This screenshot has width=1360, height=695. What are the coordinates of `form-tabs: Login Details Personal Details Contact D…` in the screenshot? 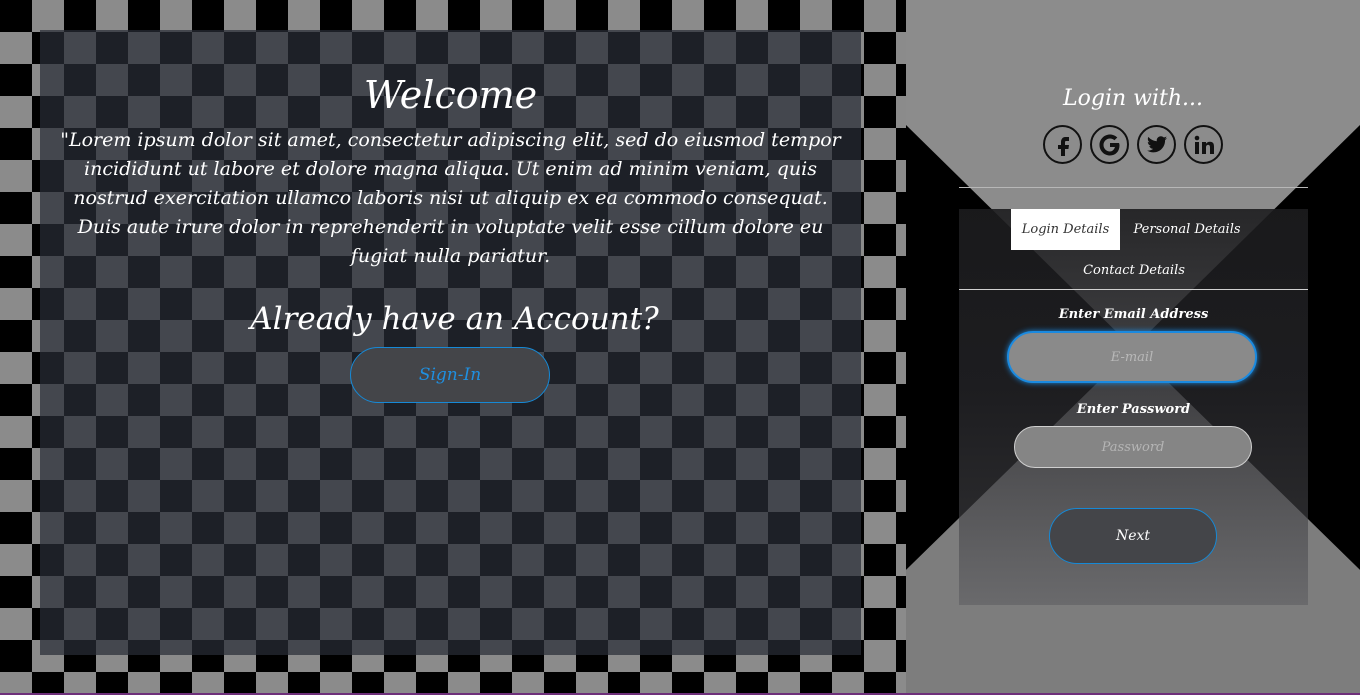 It's located at (1133, 249).